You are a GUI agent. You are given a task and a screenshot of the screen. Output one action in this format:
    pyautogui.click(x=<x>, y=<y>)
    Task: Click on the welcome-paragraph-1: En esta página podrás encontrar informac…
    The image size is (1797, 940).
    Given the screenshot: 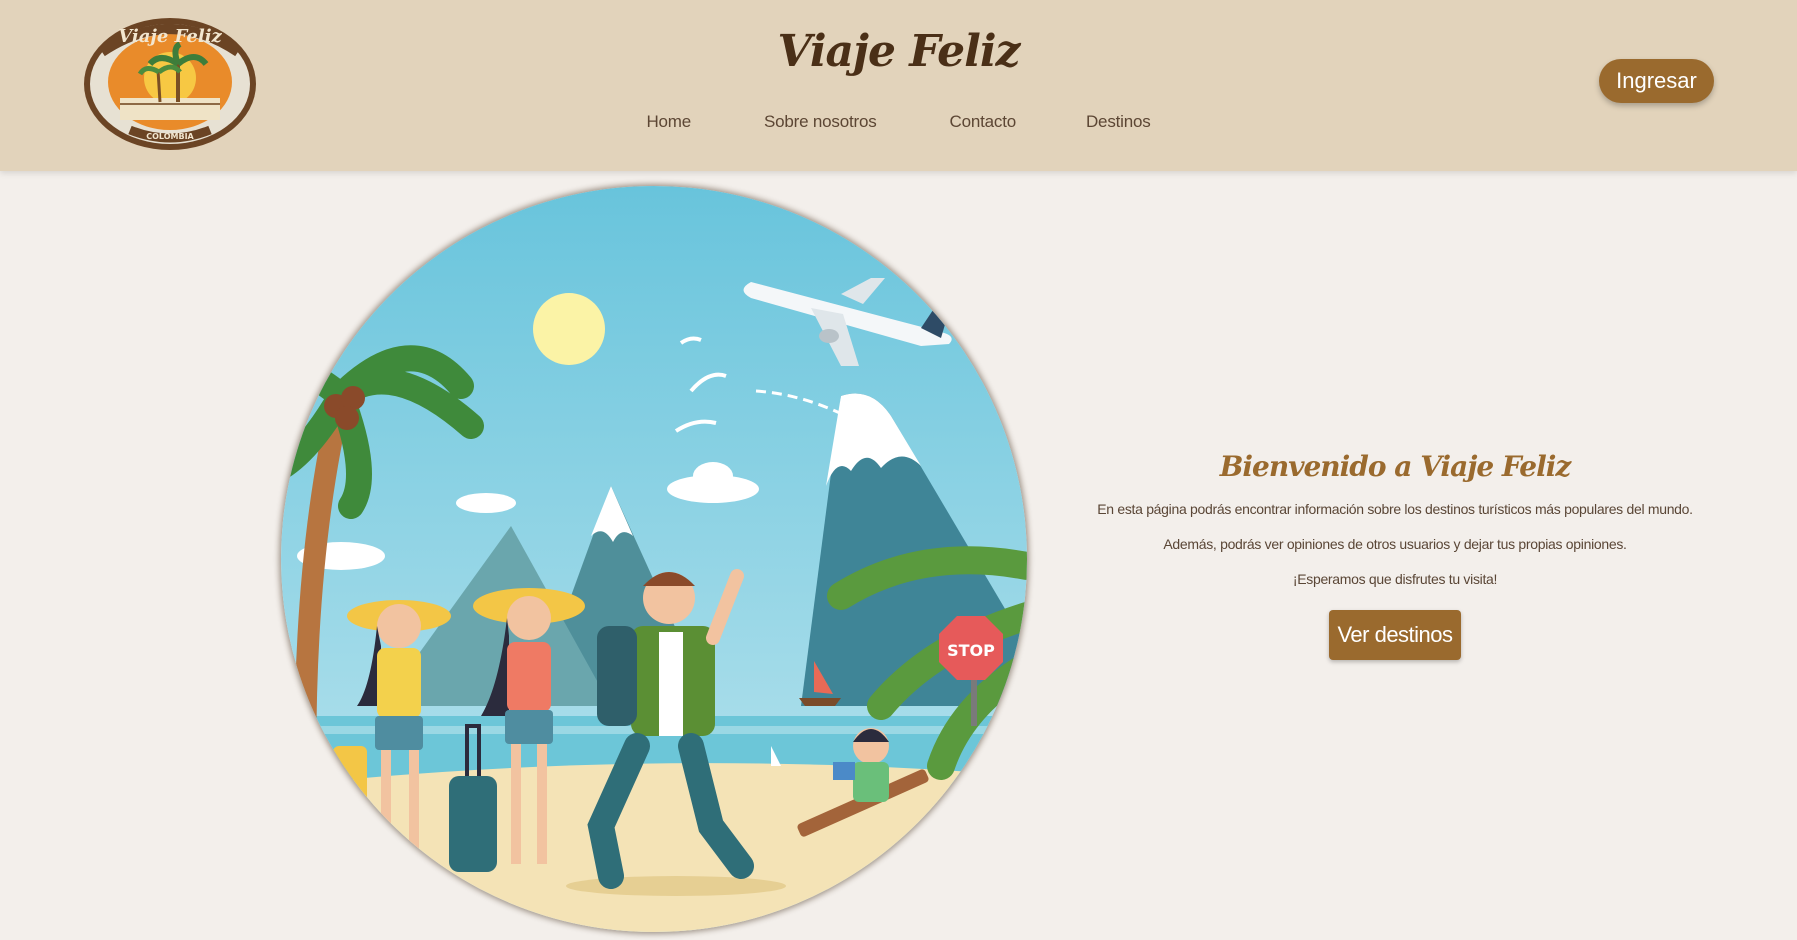 What is the action you would take?
    pyautogui.click(x=1395, y=509)
    